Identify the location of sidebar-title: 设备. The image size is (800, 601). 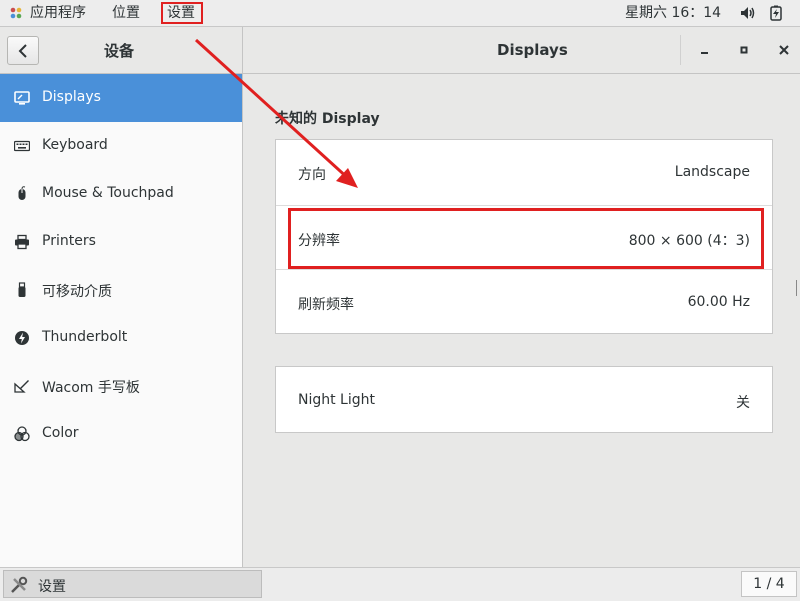
(119, 51).